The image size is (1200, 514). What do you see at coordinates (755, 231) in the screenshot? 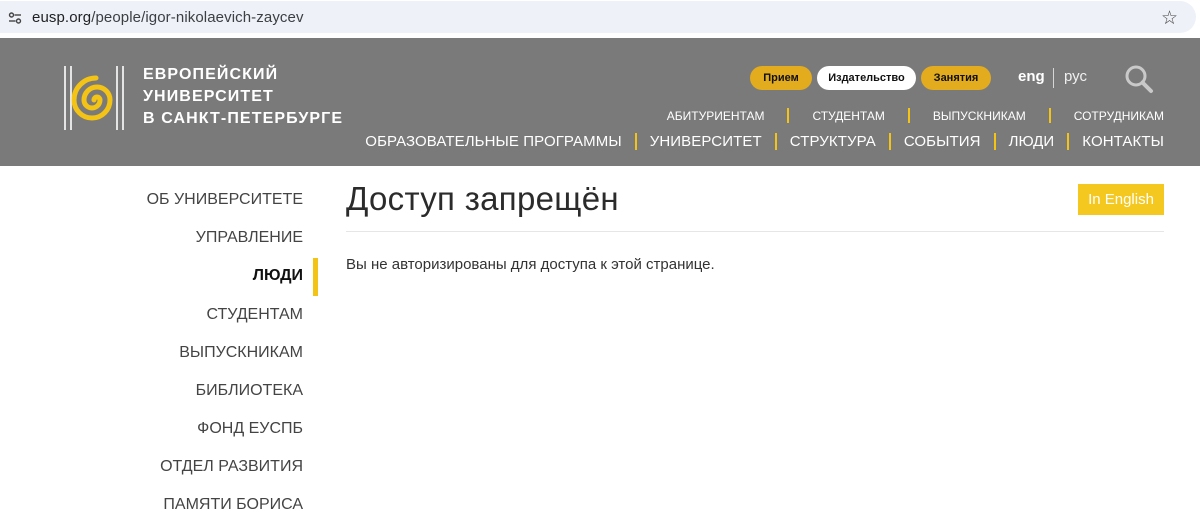
I see `title-divider` at bounding box center [755, 231].